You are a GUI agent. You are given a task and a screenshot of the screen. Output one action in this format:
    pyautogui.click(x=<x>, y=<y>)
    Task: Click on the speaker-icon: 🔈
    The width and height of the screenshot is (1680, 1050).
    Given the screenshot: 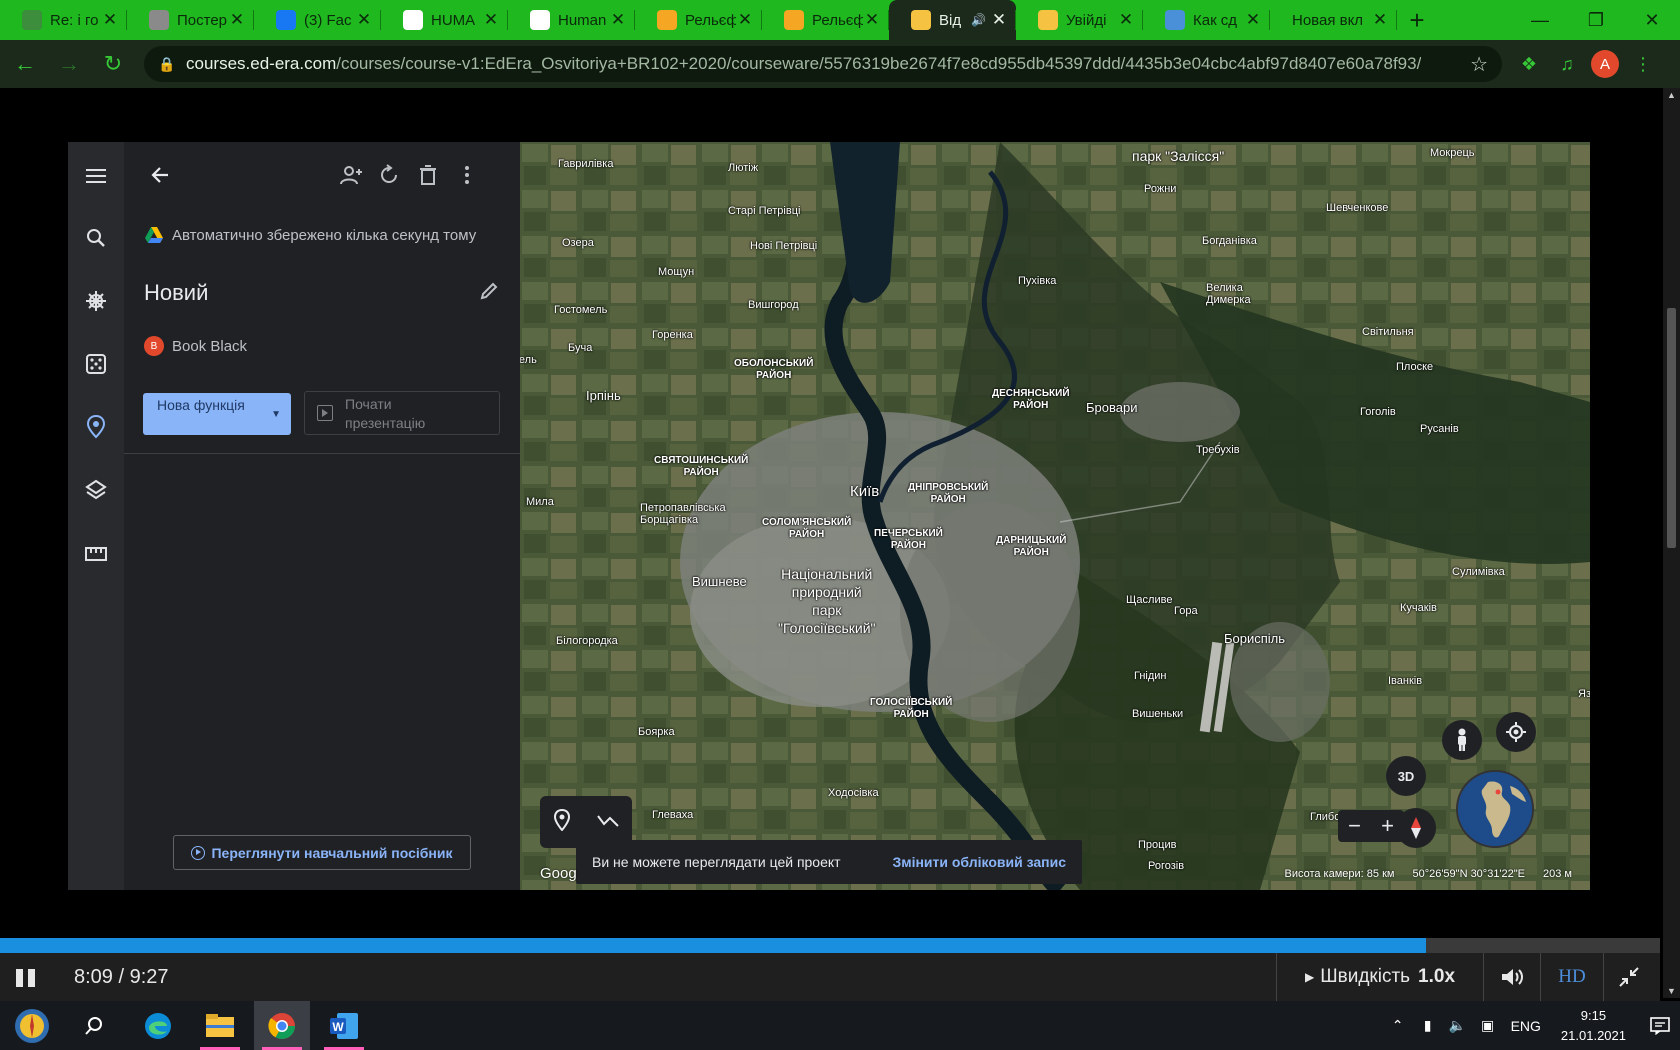 What is the action you would take?
    pyautogui.click(x=1458, y=1025)
    